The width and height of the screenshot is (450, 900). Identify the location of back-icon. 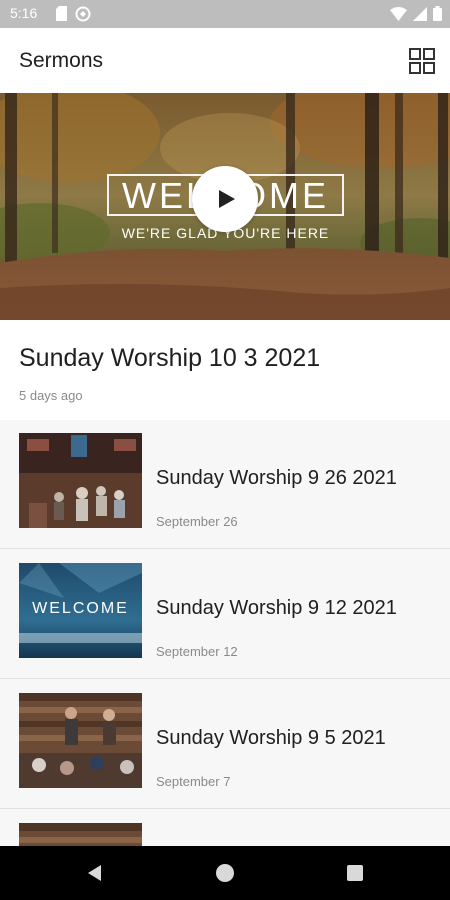
(94, 873).